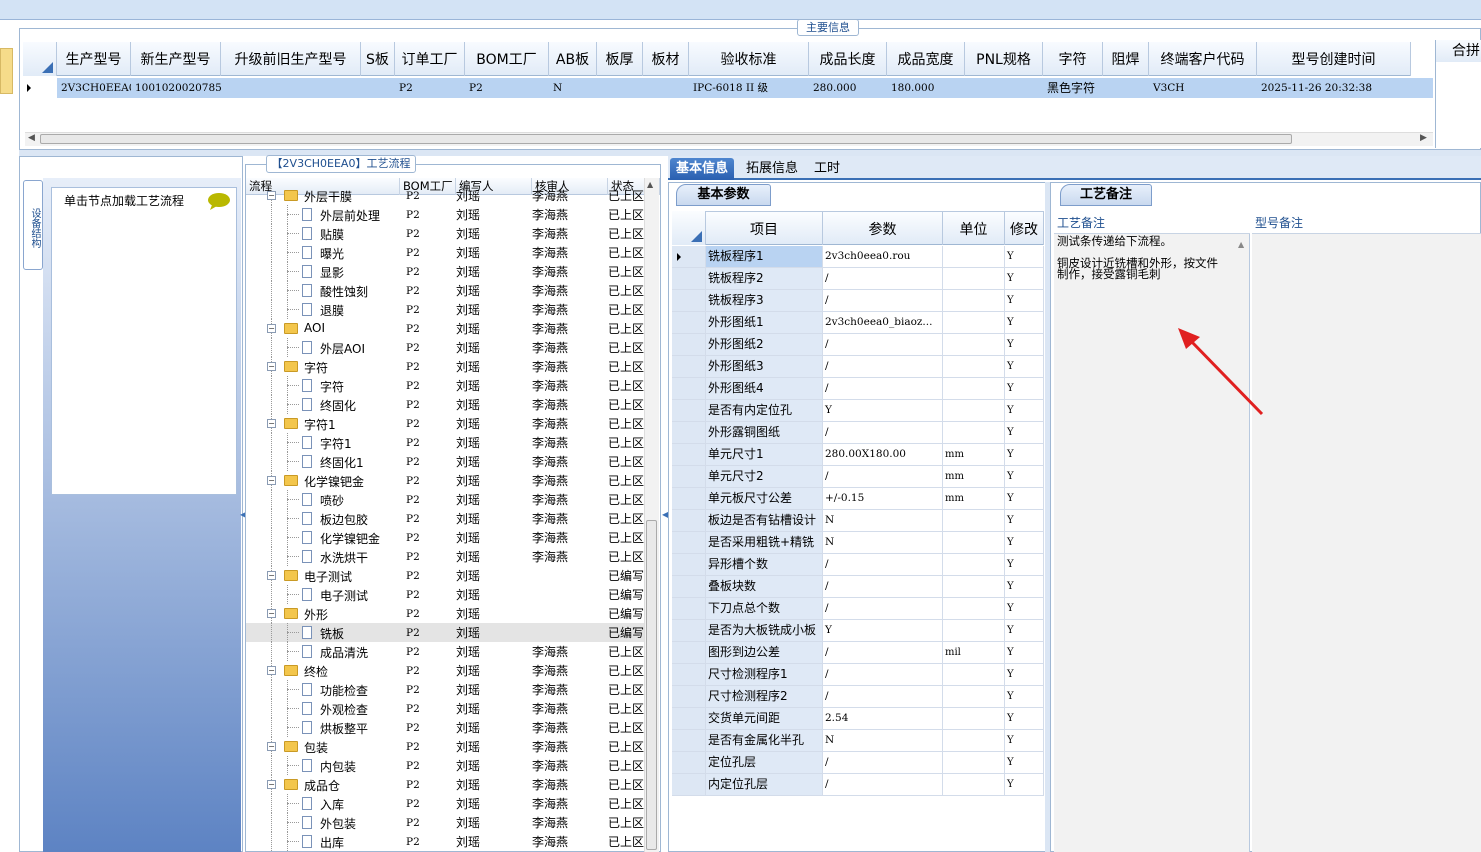 The width and height of the screenshot is (1481, 852). Describe the element at coordinates (445, 252) in the screenshot. I see `process-row: 曝光 P2 刘瑶 李海燕 已上区` at that location.